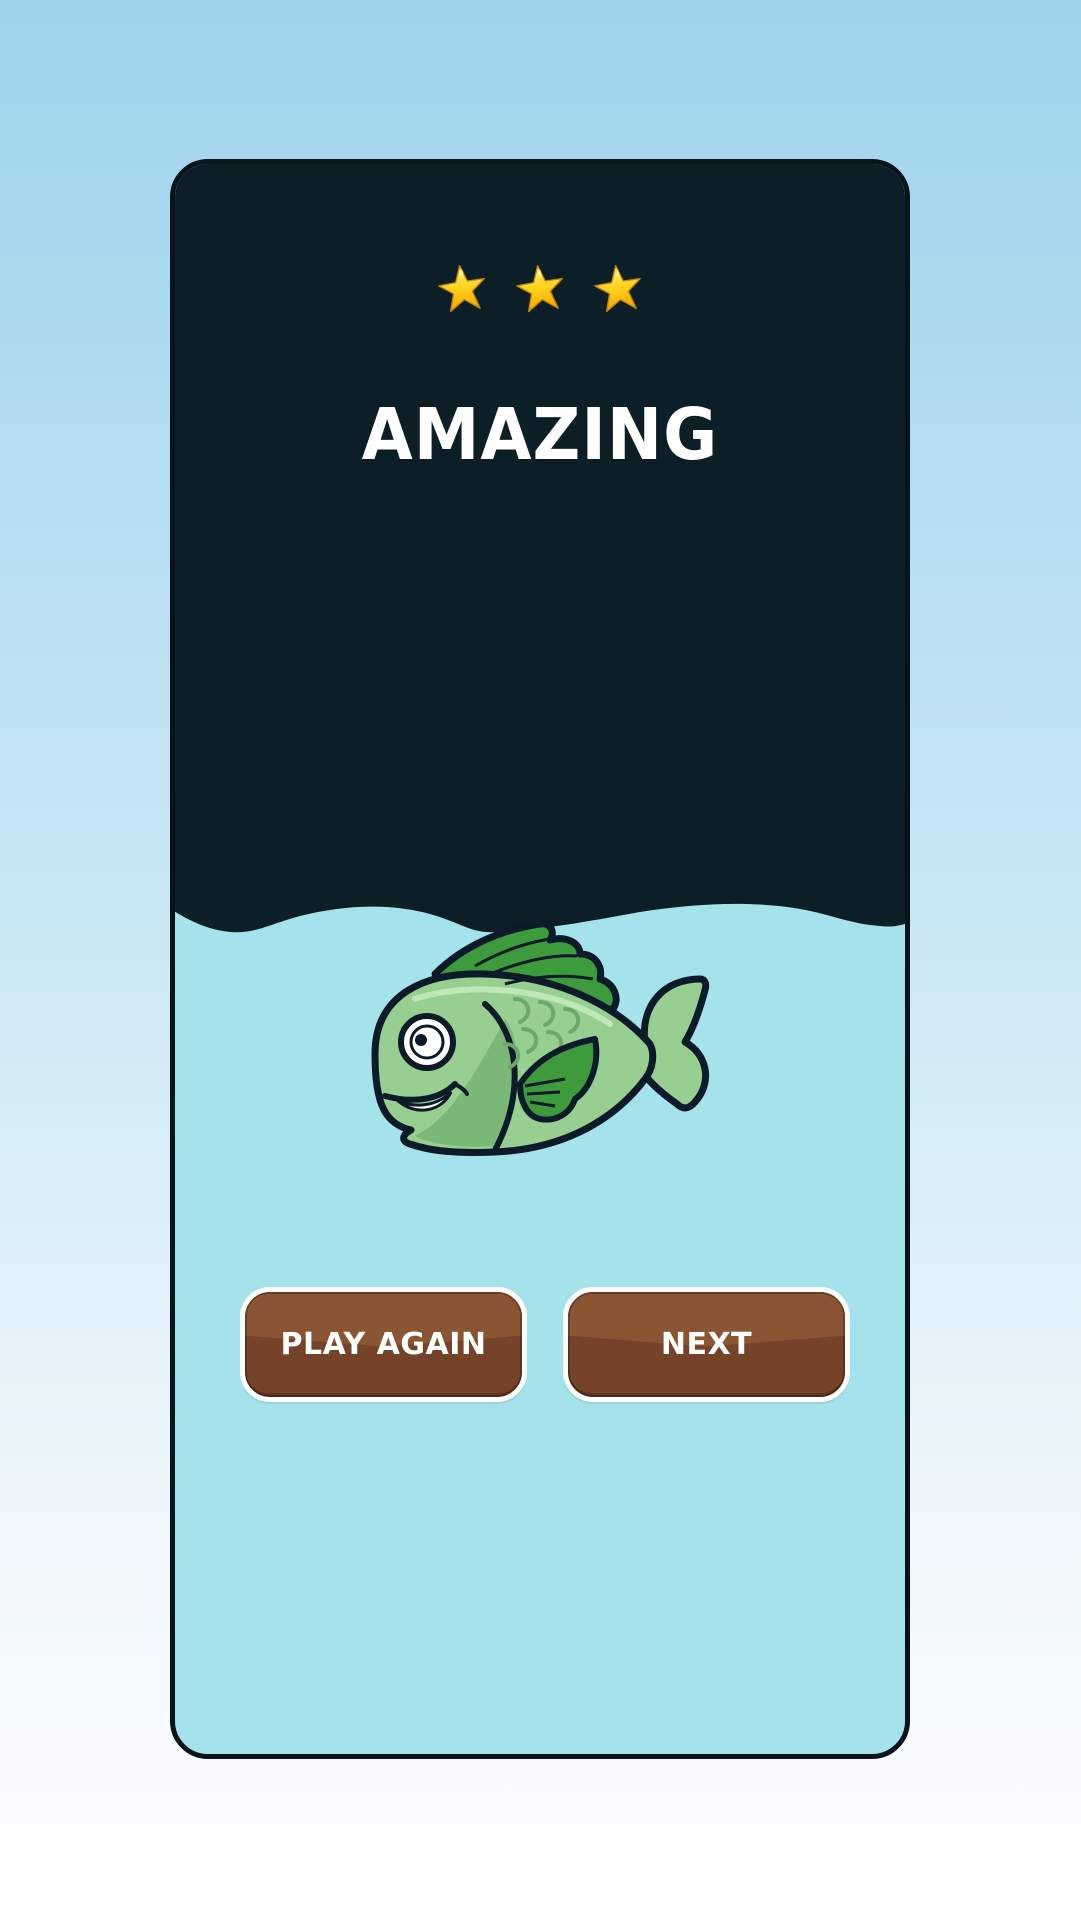 The image size is (1081, 1920). What do you see at coordinates (540, 434) in the screenshot?
I see `result-title: AMAZING` at bounding box center [540, 434].